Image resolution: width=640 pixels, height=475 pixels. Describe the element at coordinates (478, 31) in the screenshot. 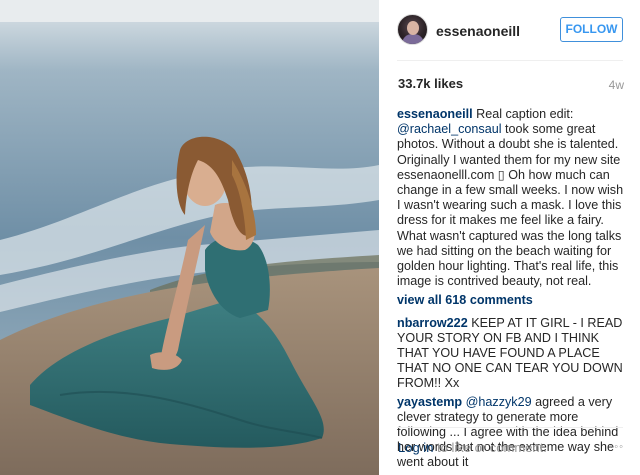

I see `username-link: essenaoneill` at that location.